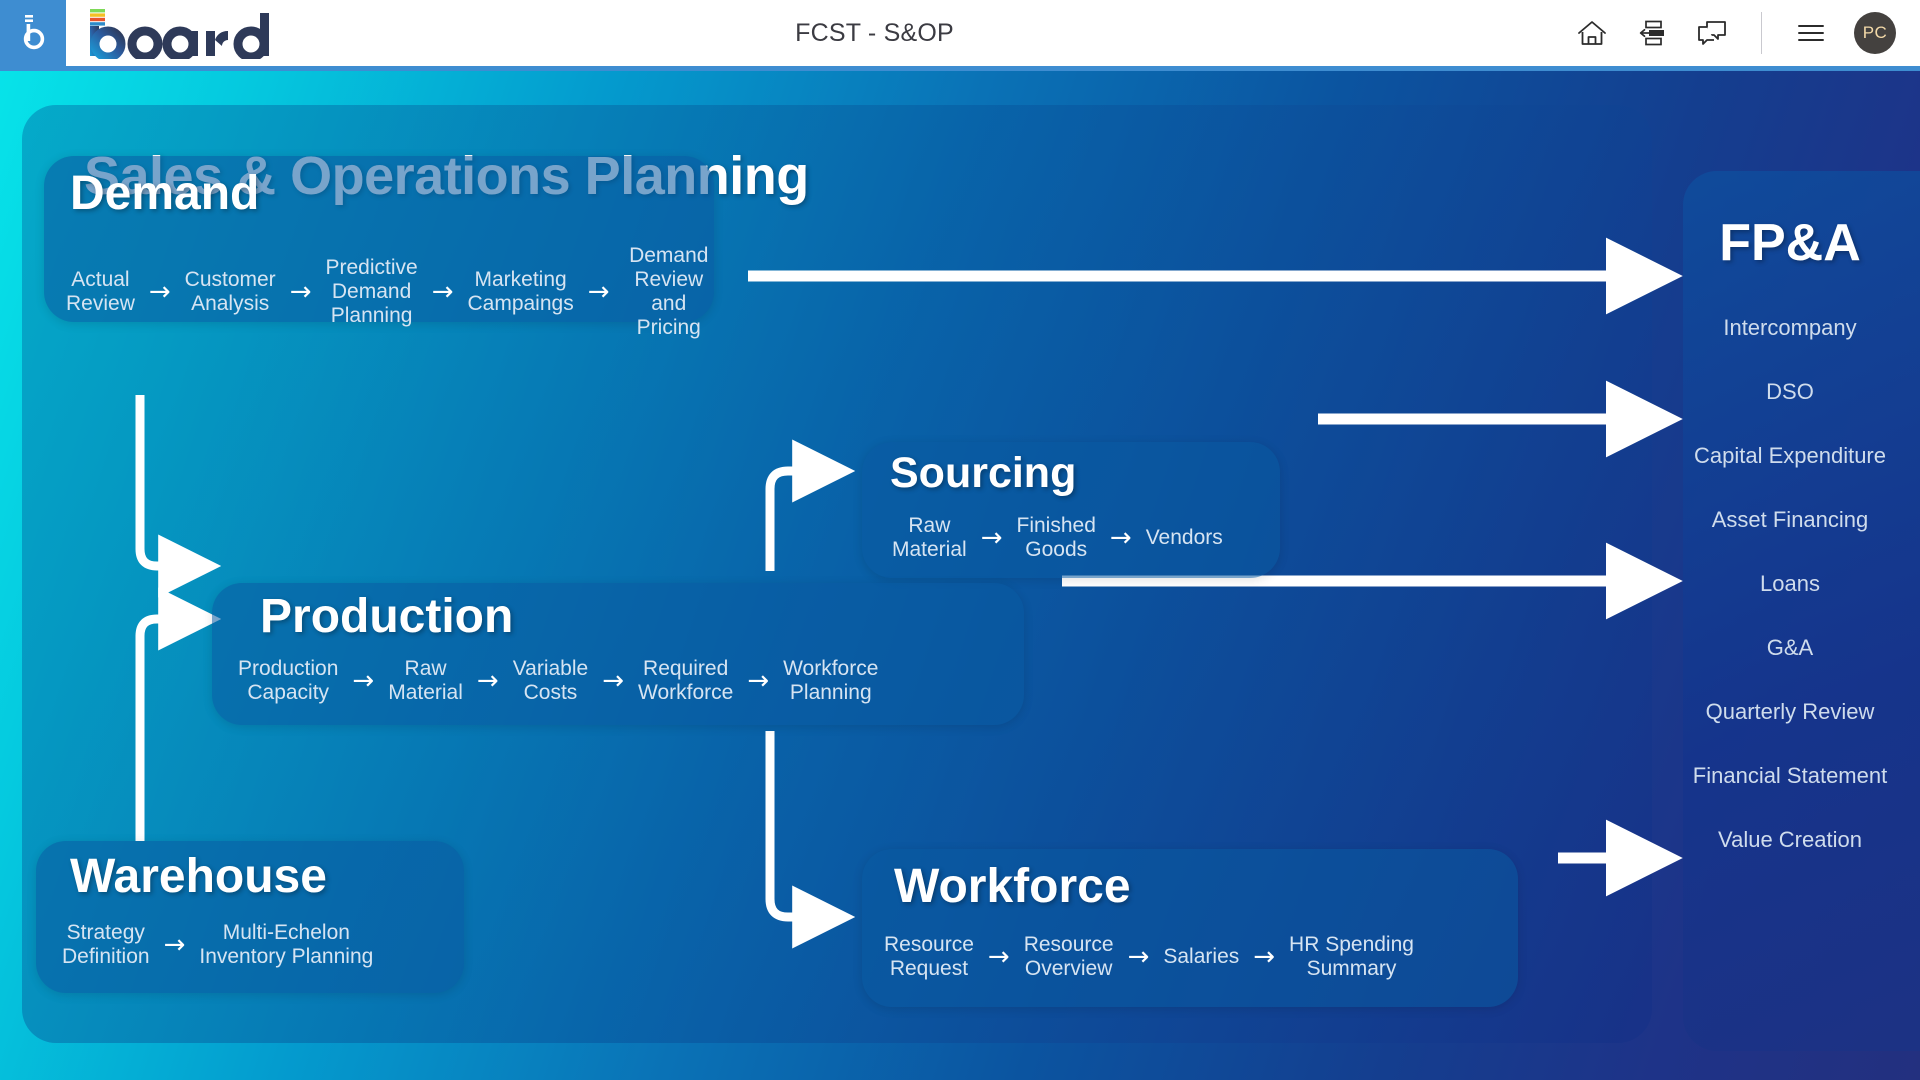  What do you see at coordinates (106, 945) in the screenshot?
I see `step-item: Strategy Definition` at bounding box center [106, 945].